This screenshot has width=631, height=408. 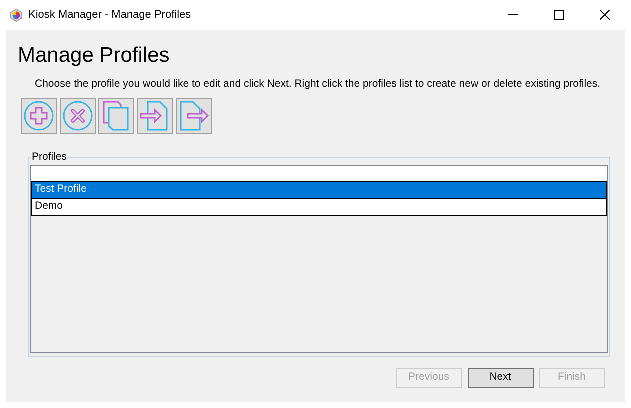 I want to click on add-button, so click(x=38, y=116).